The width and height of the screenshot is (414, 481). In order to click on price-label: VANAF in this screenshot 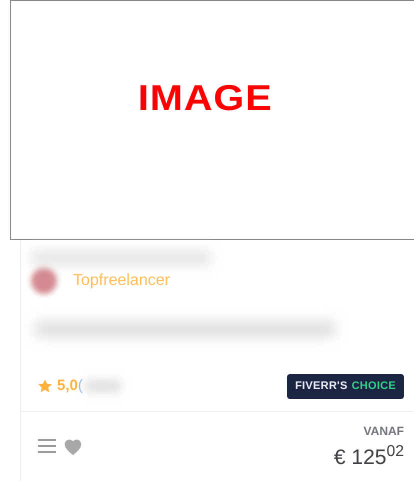, I will do `click(384, 431)`.